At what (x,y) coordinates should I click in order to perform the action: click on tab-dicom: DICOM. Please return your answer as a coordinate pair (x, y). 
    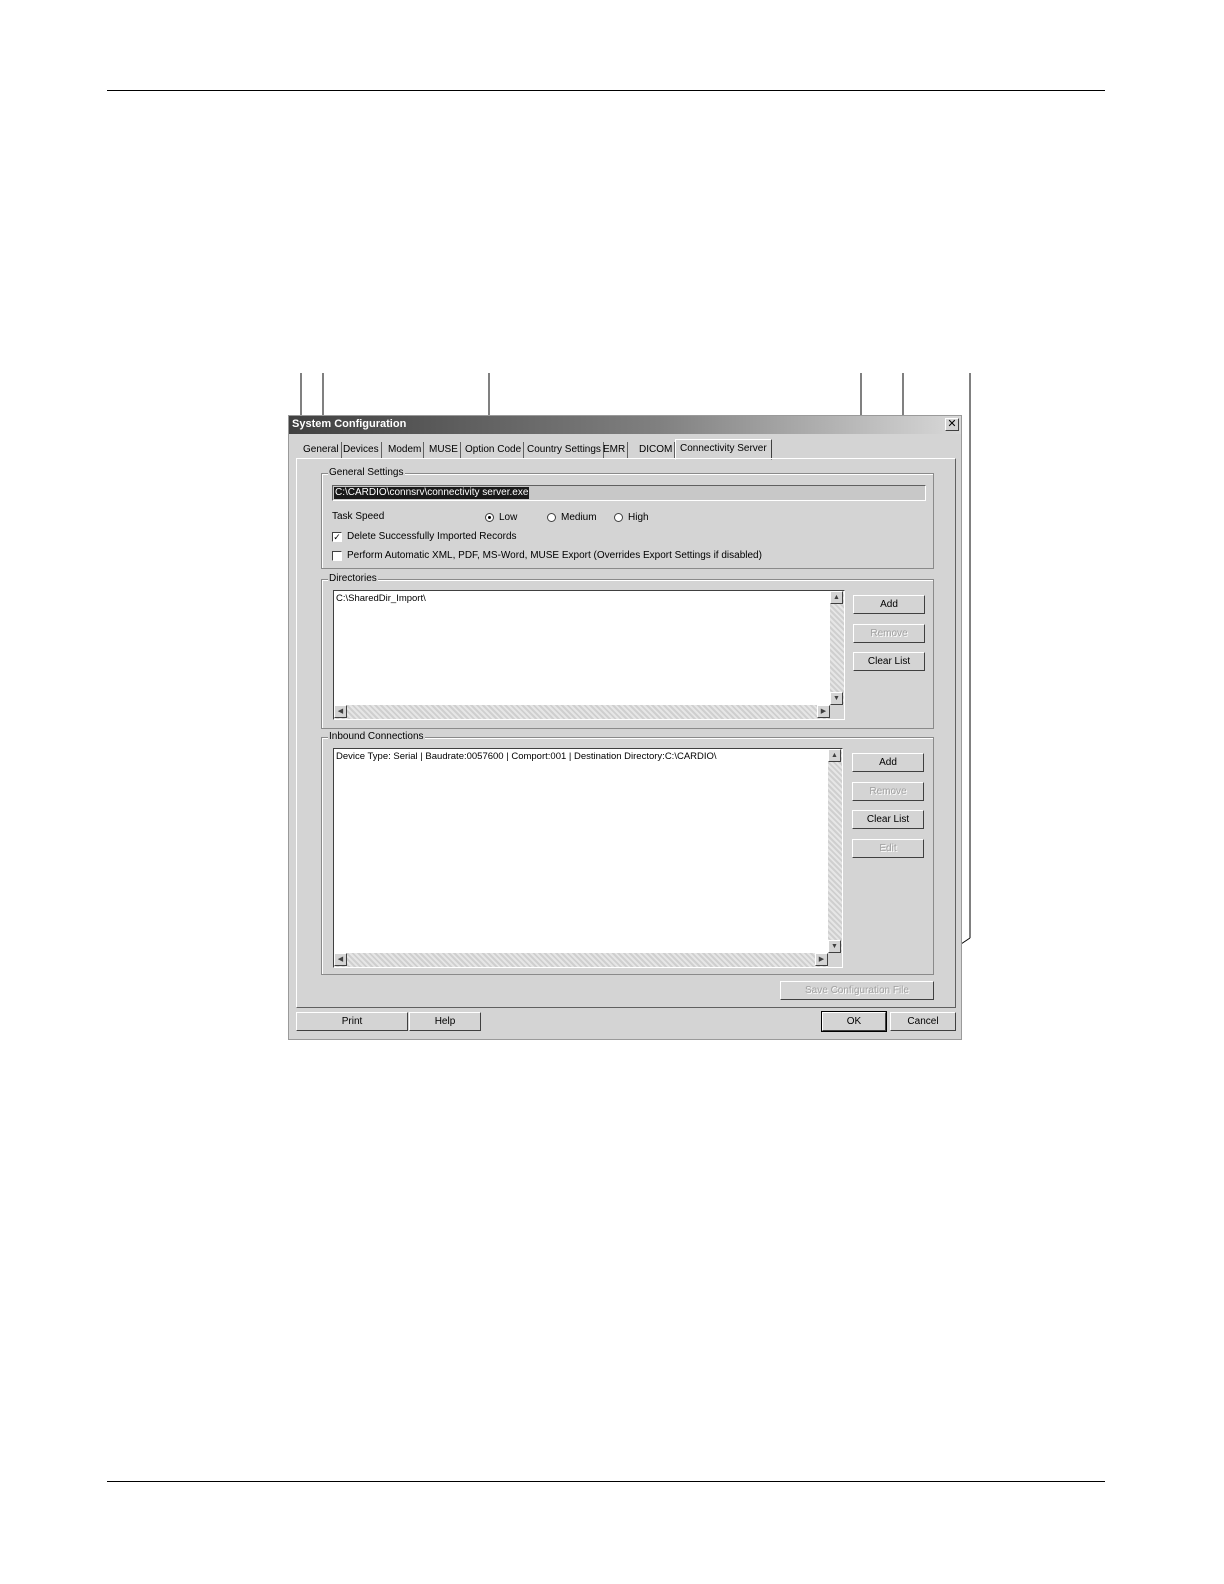
    Looking at the image, I should click on (656, 450).